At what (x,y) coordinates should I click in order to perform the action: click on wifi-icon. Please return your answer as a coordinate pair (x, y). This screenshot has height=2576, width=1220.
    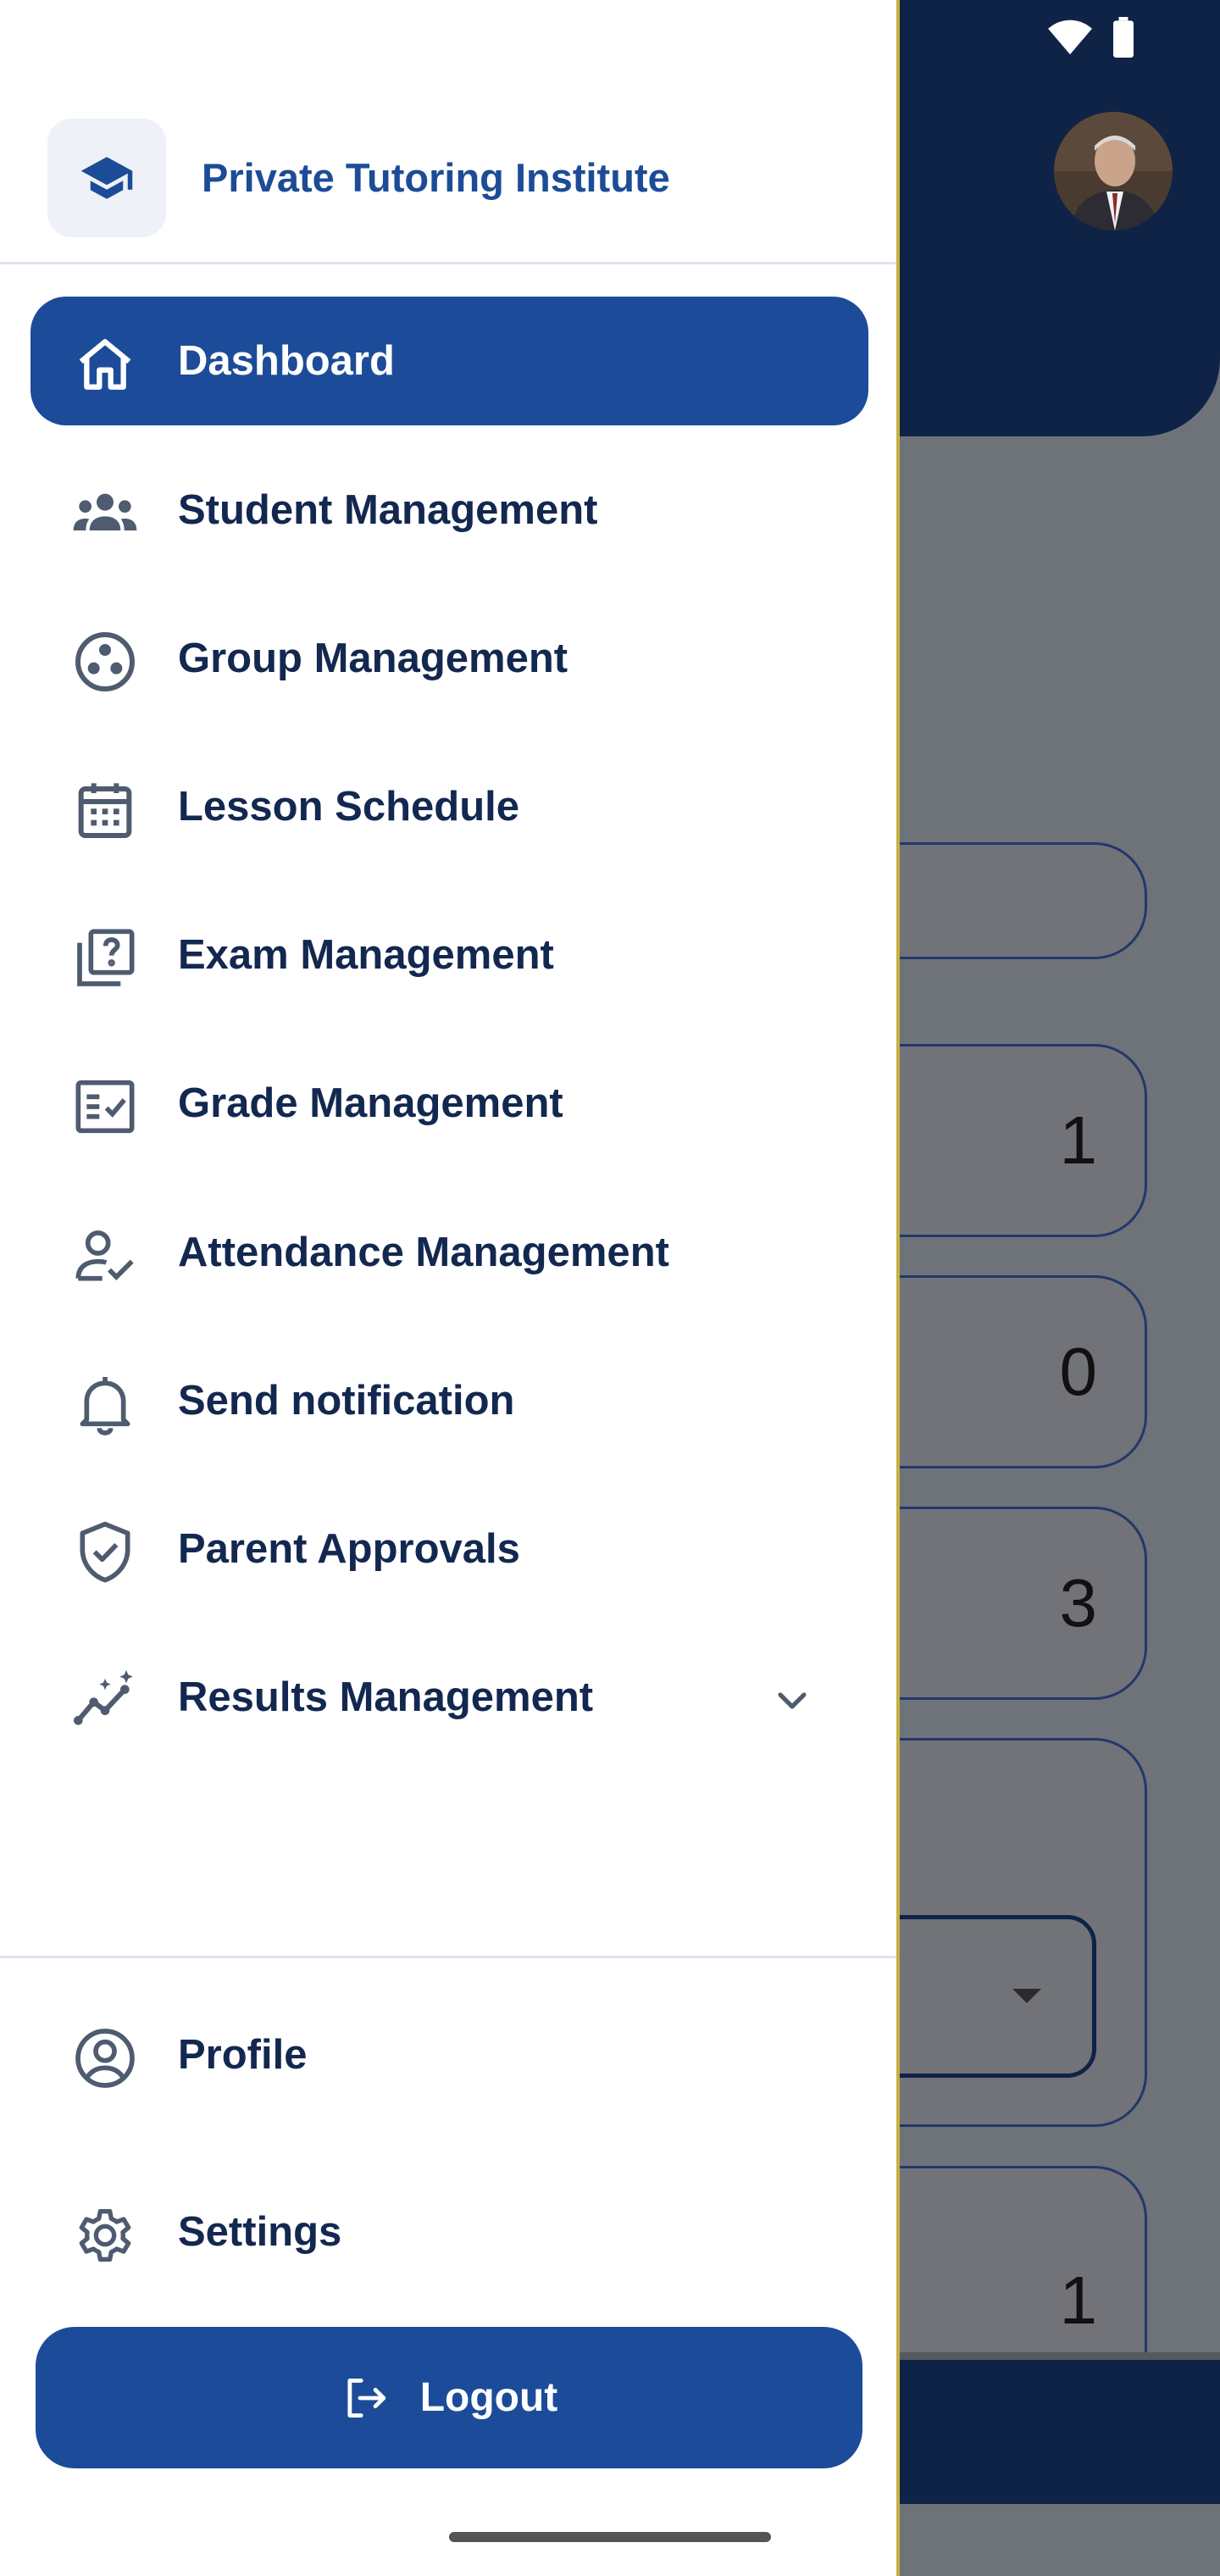
    Looking at the image, I should click on (1070, 37).